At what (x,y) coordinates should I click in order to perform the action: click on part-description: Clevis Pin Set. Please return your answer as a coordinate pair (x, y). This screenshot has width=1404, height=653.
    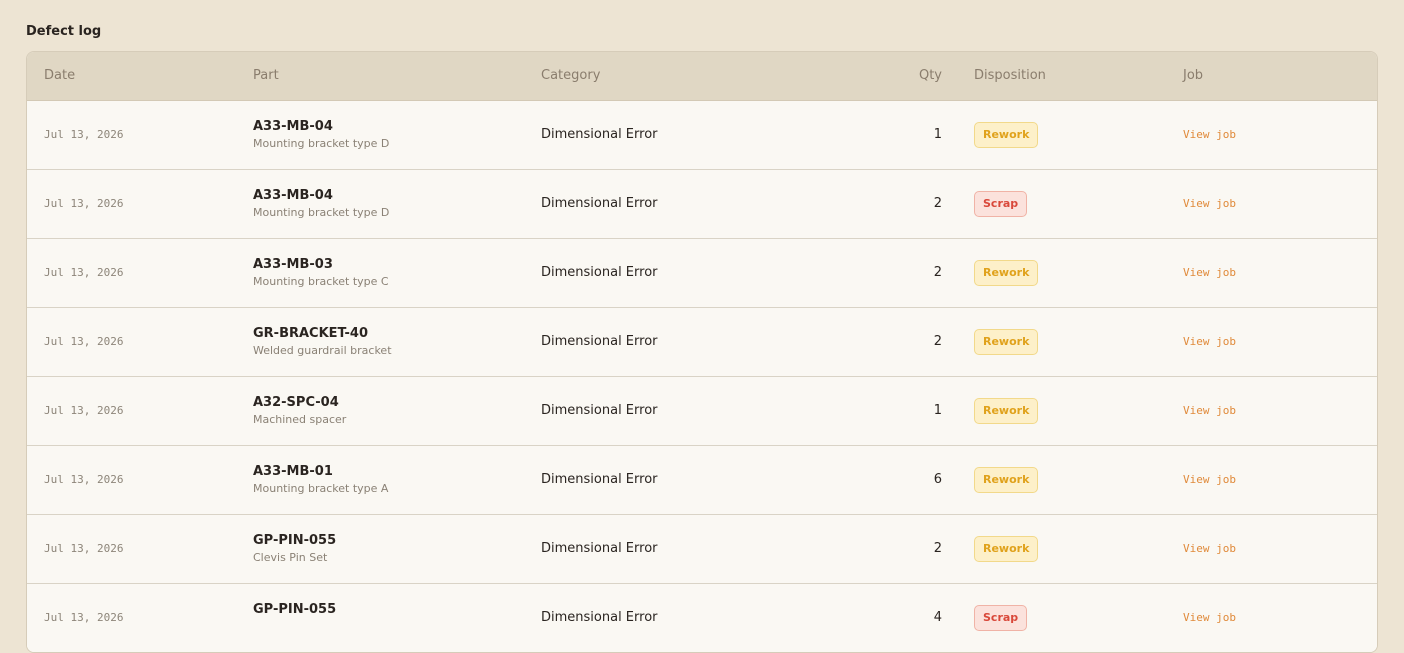
    Looking at the image, I should click on (290, 557).